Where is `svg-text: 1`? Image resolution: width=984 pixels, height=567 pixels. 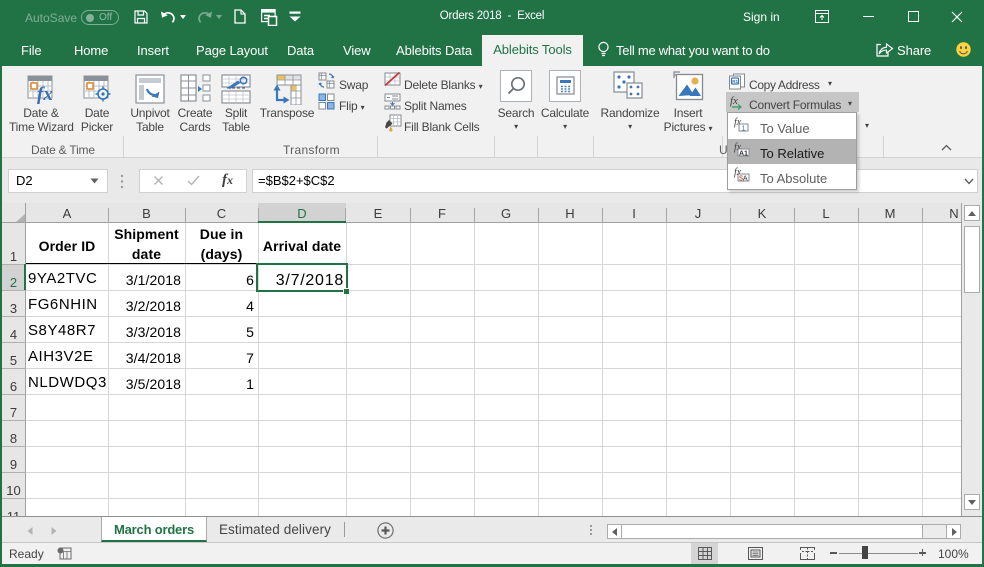 svg-text: 1 is located at coordinates (744, 129).